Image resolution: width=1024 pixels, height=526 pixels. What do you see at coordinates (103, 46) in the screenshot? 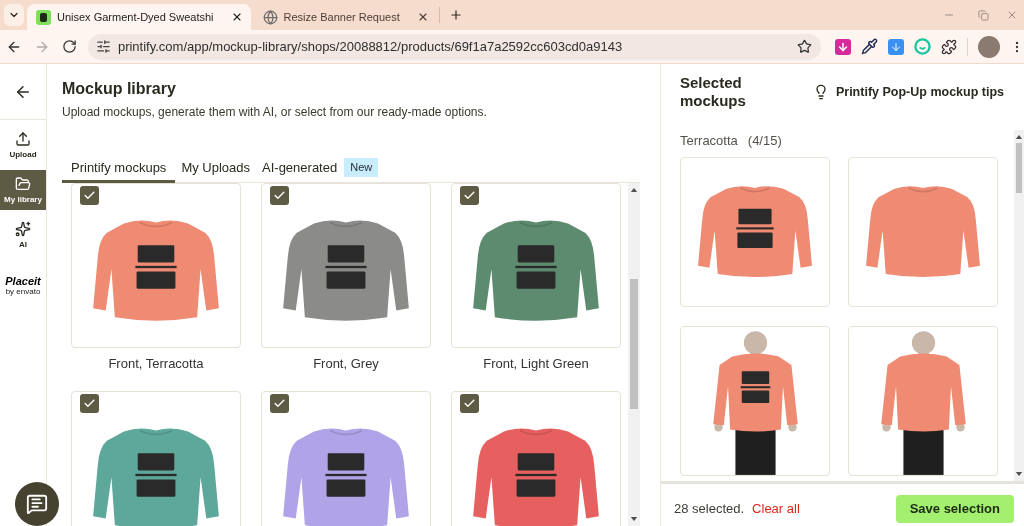
I see `site-info-icon` at bounding box center [103, 46].